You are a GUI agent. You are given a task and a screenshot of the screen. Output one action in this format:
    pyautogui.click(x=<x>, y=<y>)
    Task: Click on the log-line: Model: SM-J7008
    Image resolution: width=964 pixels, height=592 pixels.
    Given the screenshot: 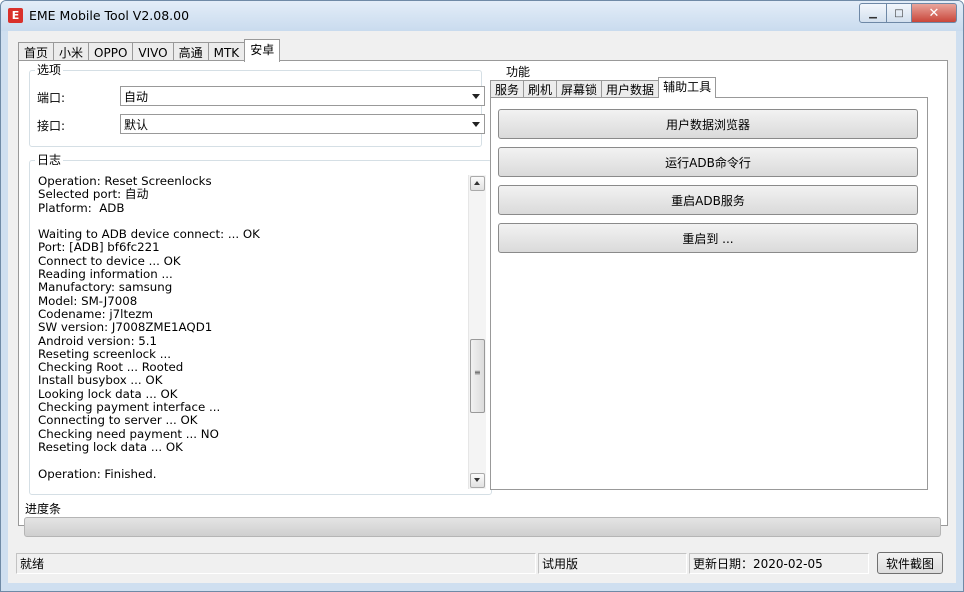 What is the action you would take?
    pyautogui.click(x=88, y=300)
    